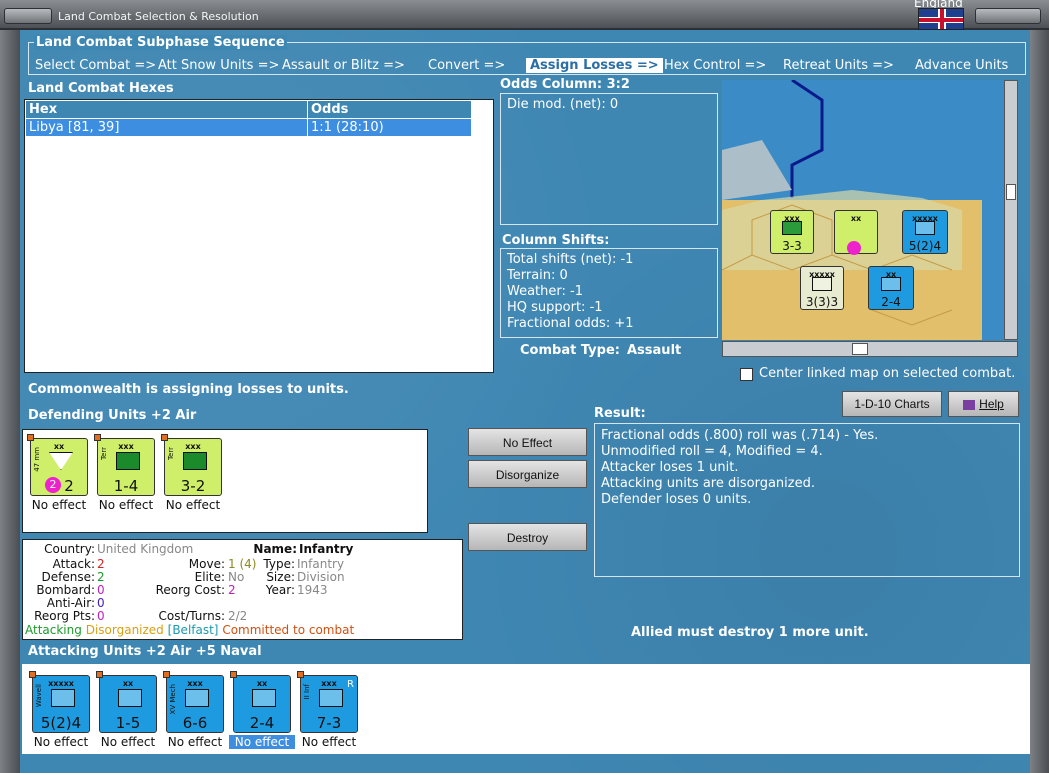 This screenshot has height=773, width=1049. What do you see at coordinates (95, 65) in the screenshot?
I see `seq-select-combat: Select Combat =>` at bounding box center [95, 65].